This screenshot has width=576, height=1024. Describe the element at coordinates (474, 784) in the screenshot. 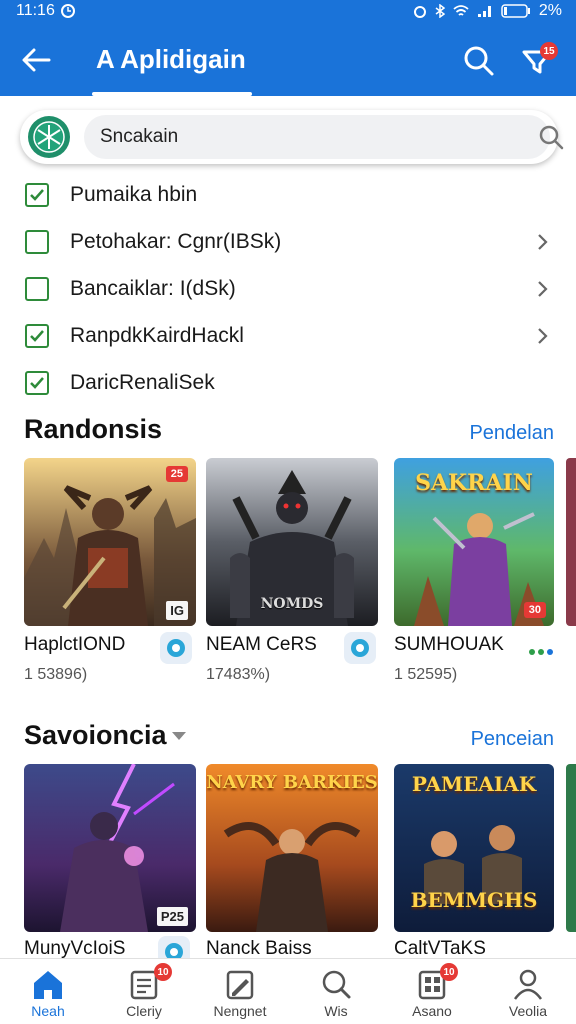

I see `art-title: PAMEAIAK` at that location.